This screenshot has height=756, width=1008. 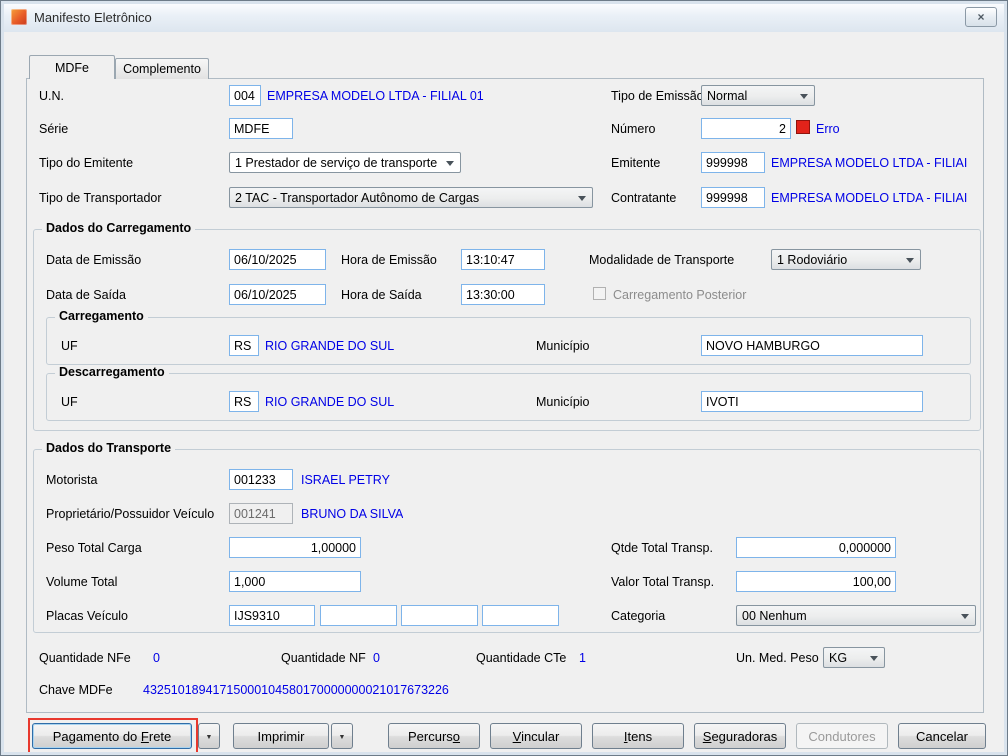 I want to click on descarregamento-uf-input, so click(x=244, y=401).